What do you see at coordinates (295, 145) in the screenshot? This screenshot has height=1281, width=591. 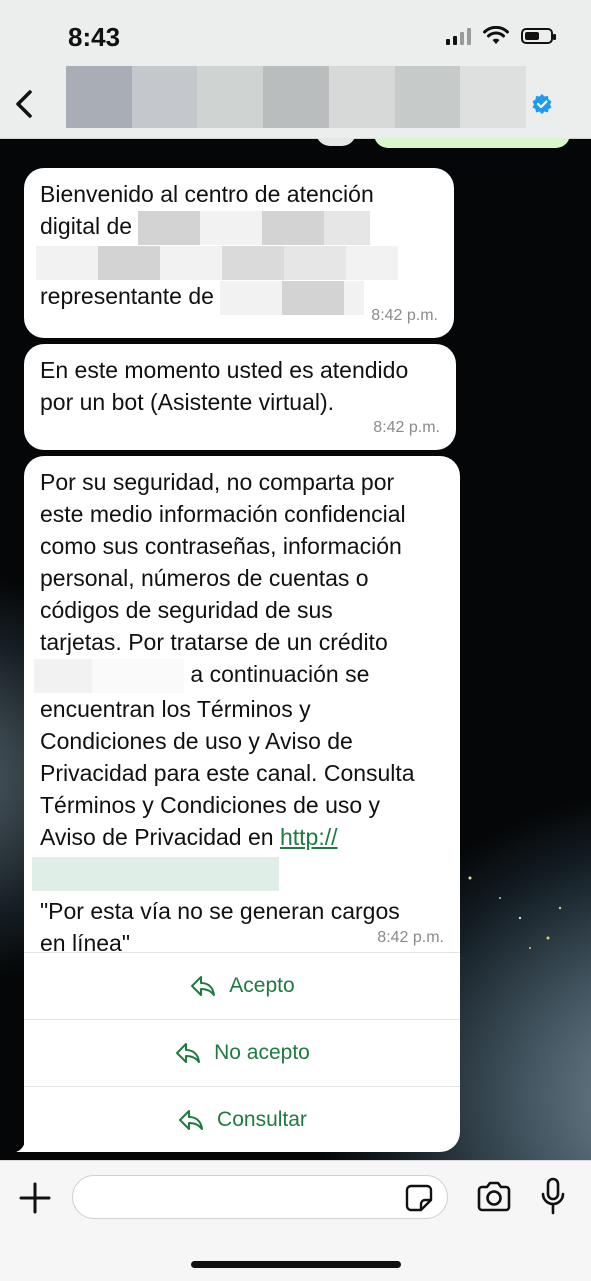 I see `previous-messages-edge` at bounding box center [295, 145].